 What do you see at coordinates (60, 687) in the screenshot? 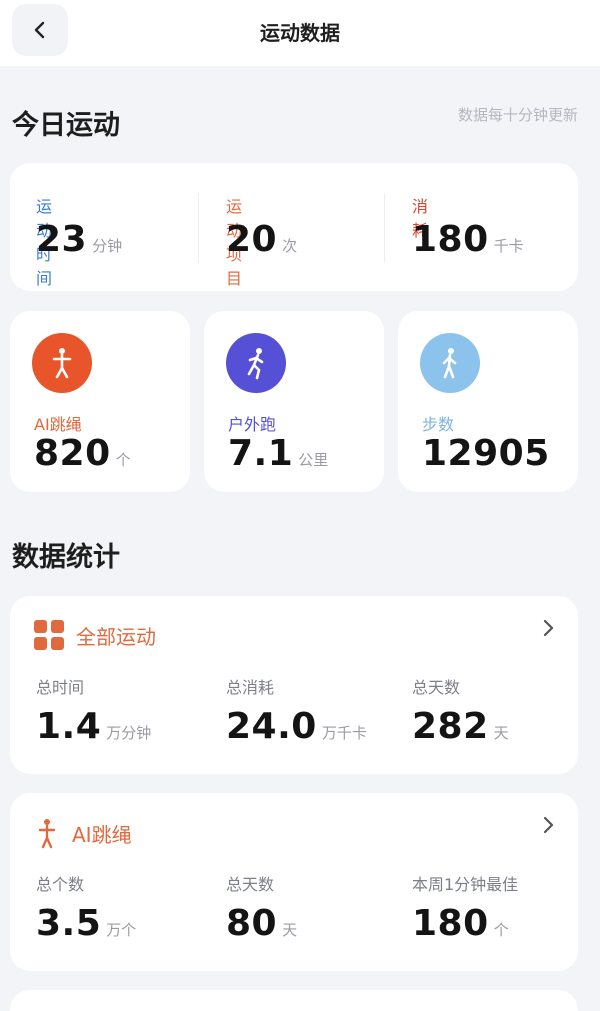
I see `stat-label: 总时间` at bounding box center [60, 687].